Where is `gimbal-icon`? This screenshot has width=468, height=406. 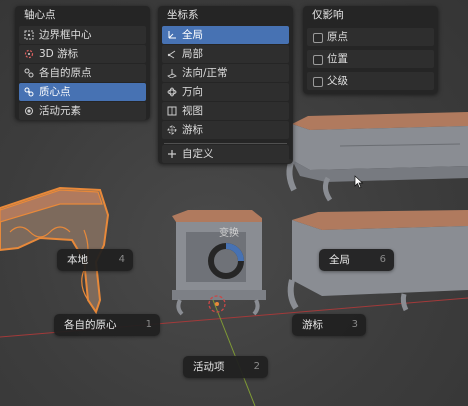
gimbal-icon is located at coordinates (172, 92).